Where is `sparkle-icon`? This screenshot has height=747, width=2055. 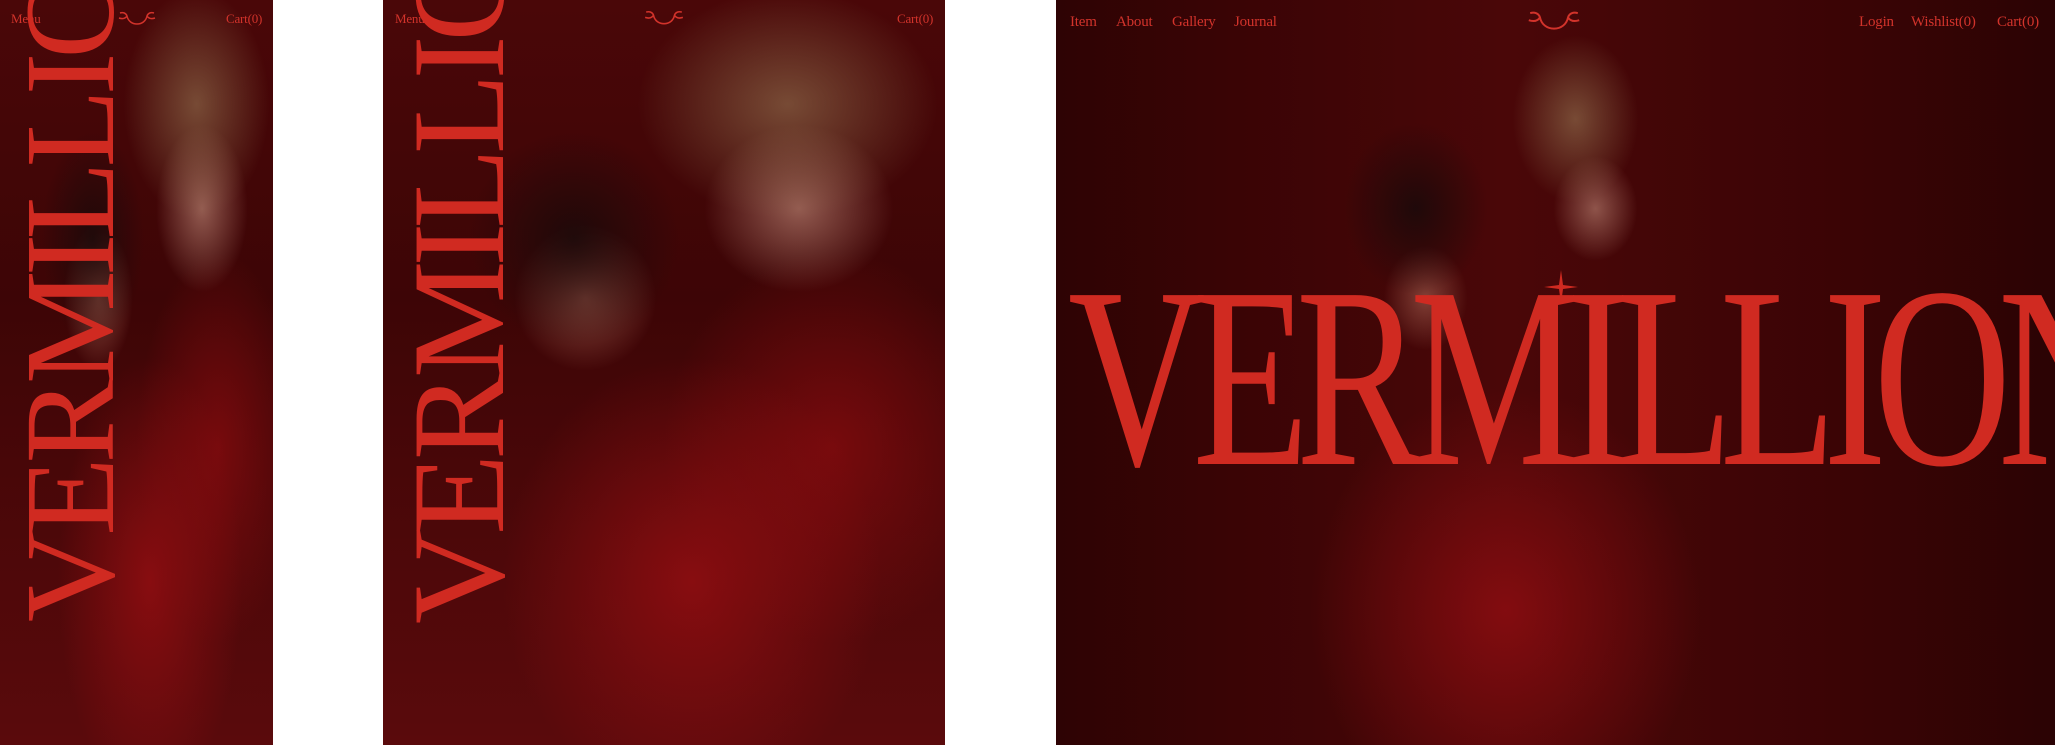
sparkle-icon is located at coordinates (1561, 287).